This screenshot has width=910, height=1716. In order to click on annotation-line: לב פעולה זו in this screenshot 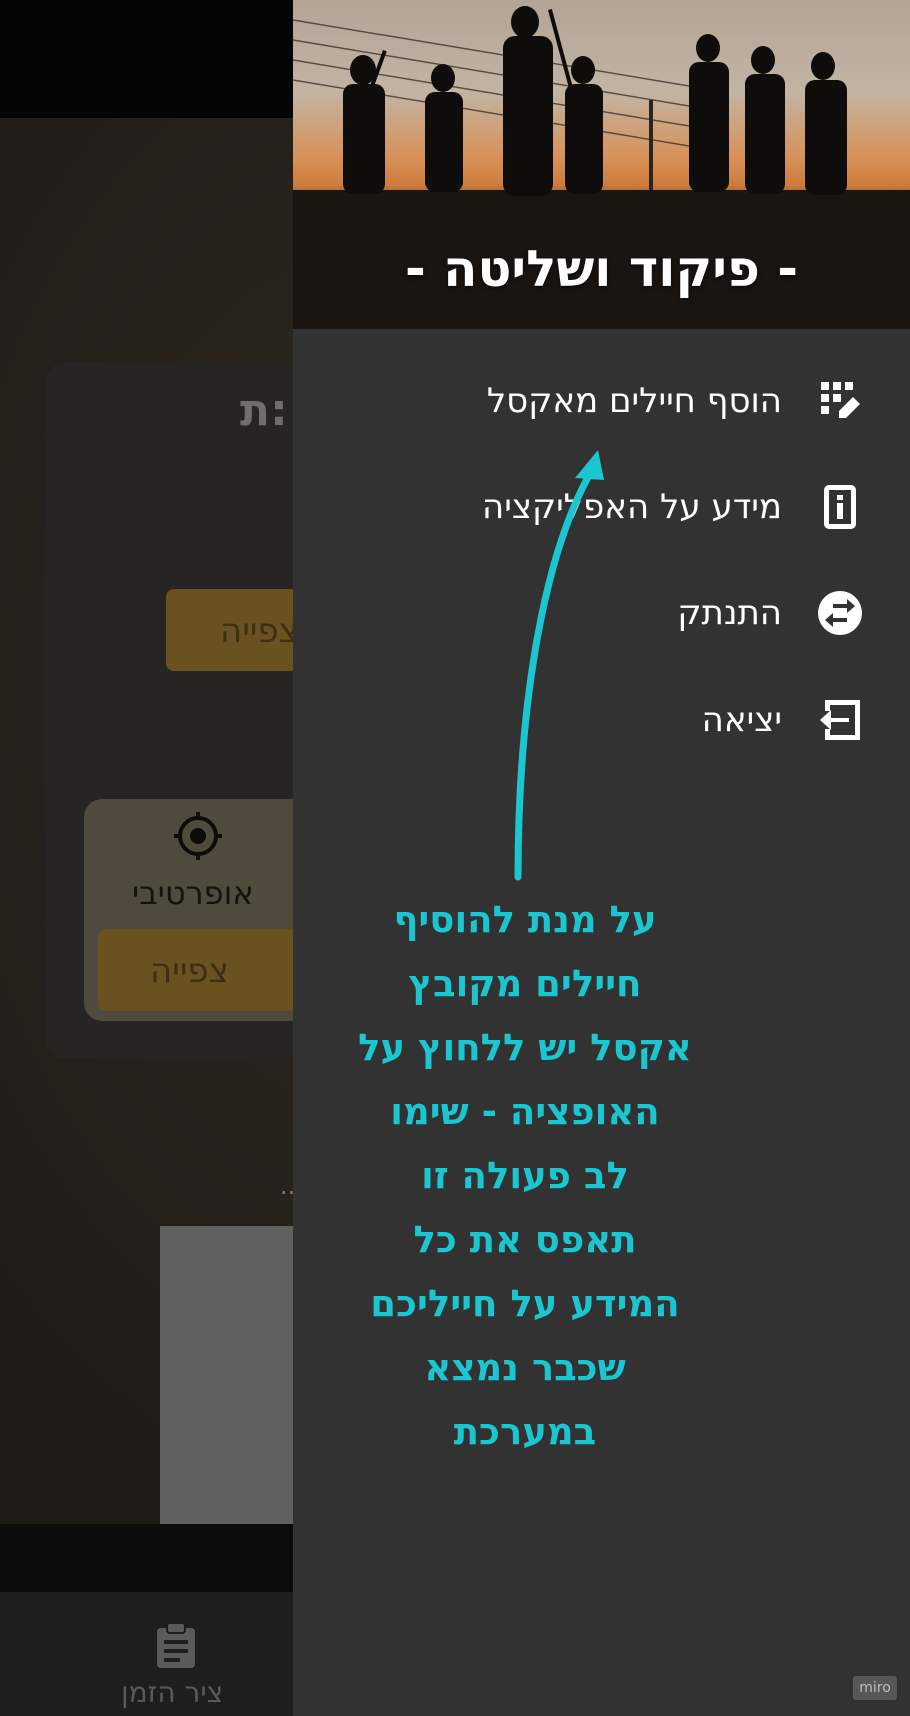, I will do `click(525, 1175)`.